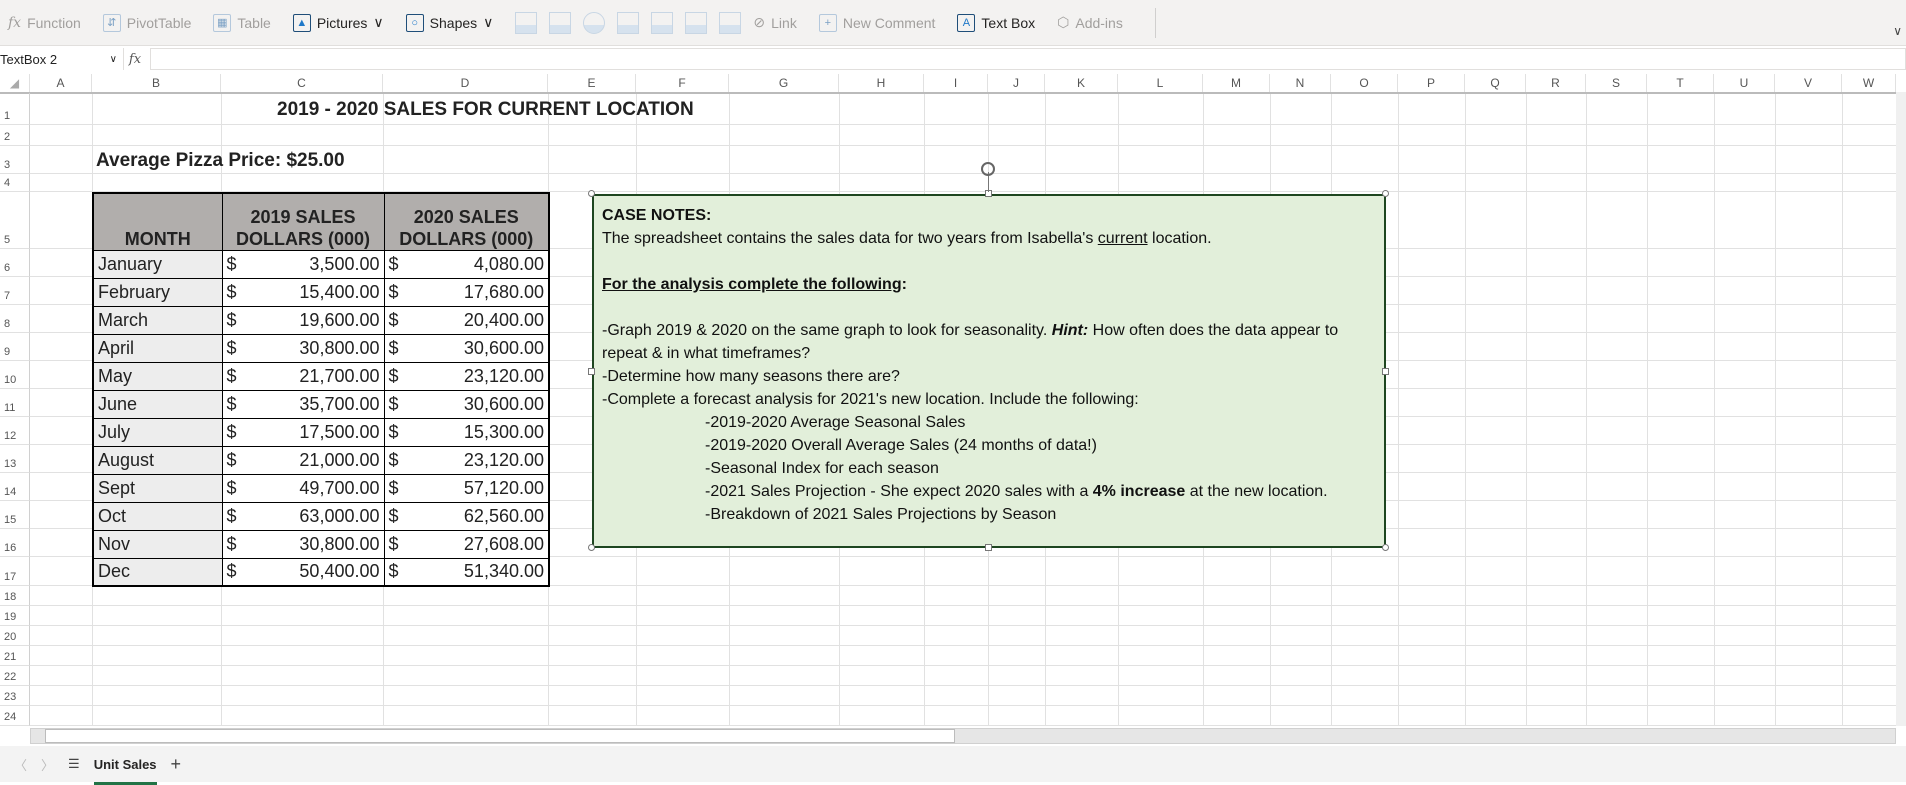 This screenshot has height=785, width=1906. I want to click on month-cell: July, so click(157, 432).